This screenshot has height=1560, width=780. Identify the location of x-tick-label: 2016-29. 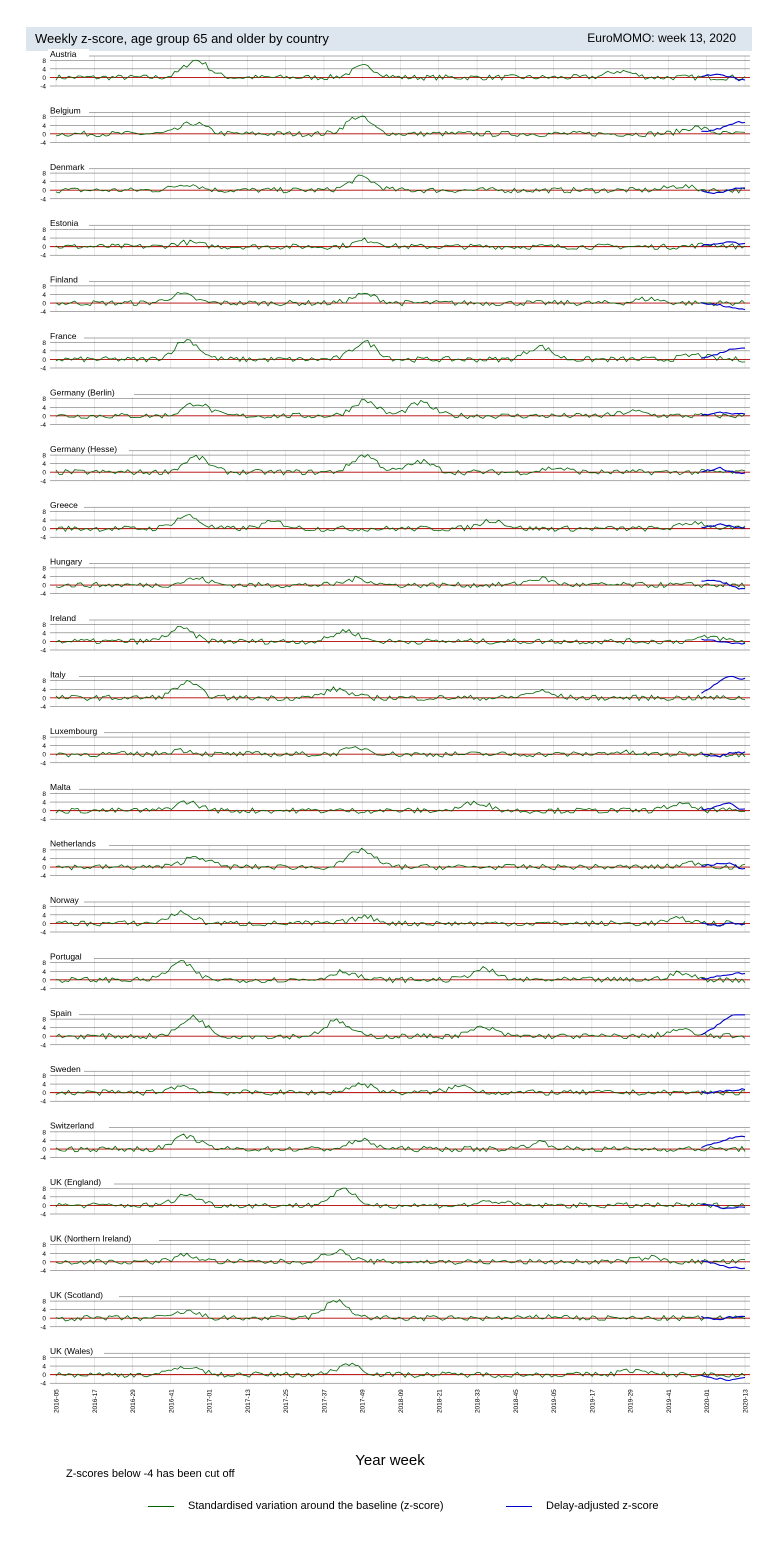
(133, 1401).